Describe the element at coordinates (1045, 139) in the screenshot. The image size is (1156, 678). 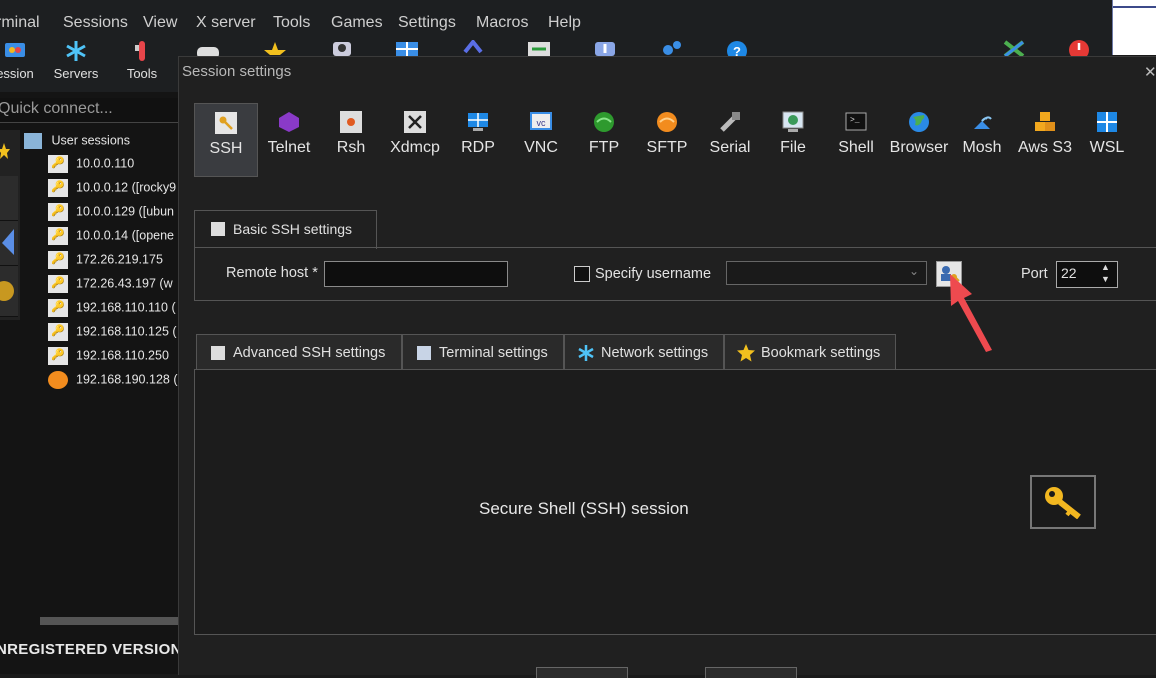
I see `session-type-aws-s3: Aws S3` at that location.